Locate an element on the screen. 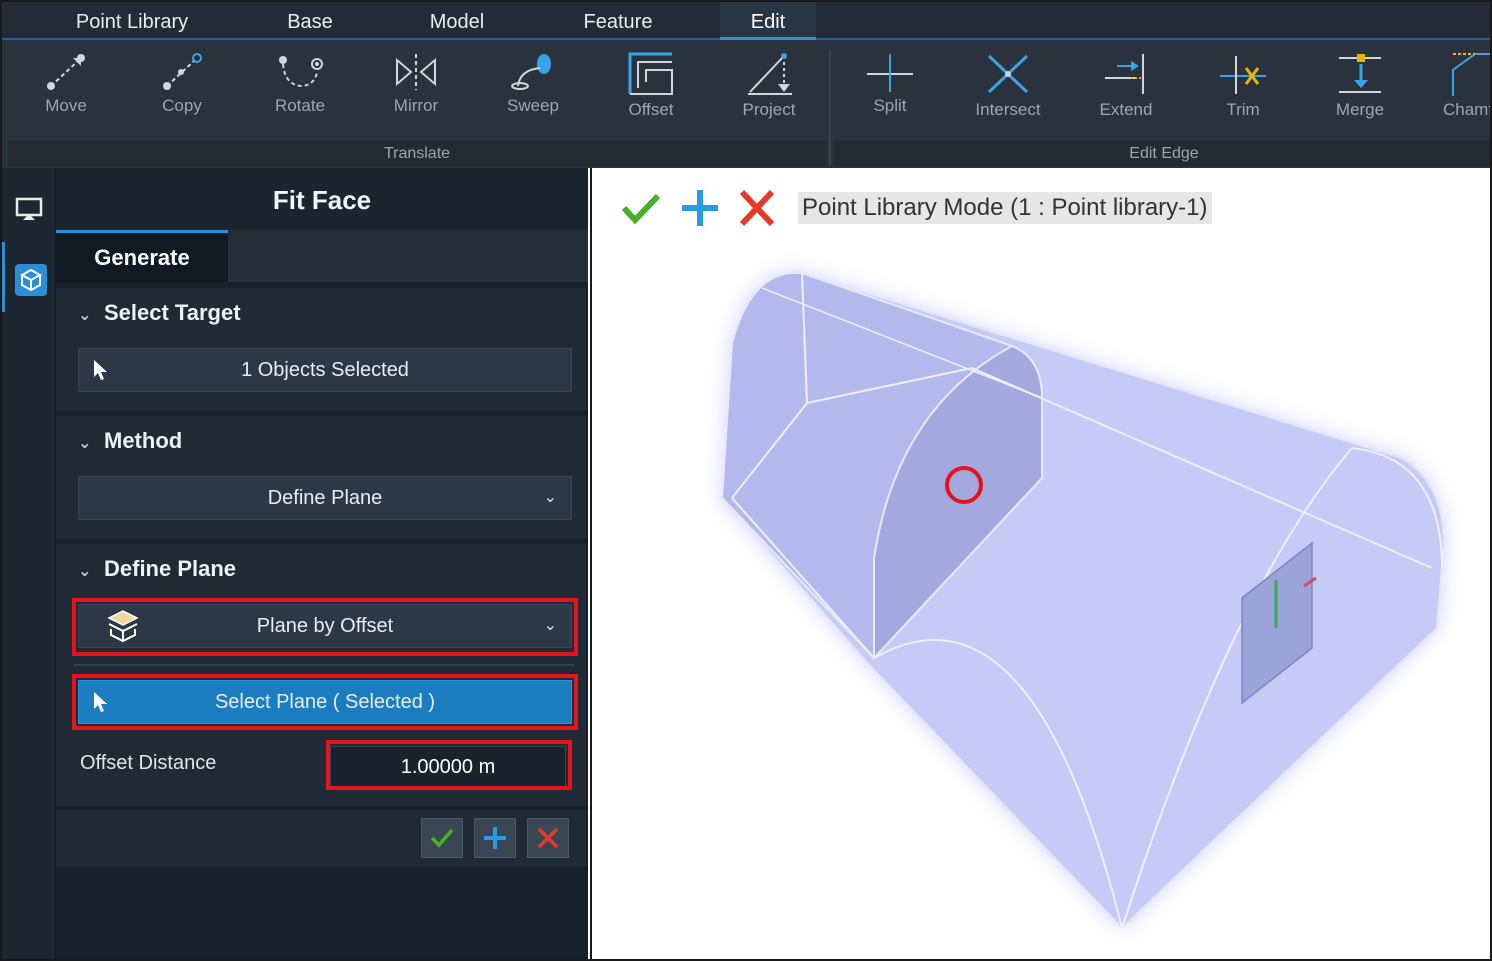 The height and width of the screenshot is (961, 1492). extend-button: Extend is located at coordinates (1126, 92).